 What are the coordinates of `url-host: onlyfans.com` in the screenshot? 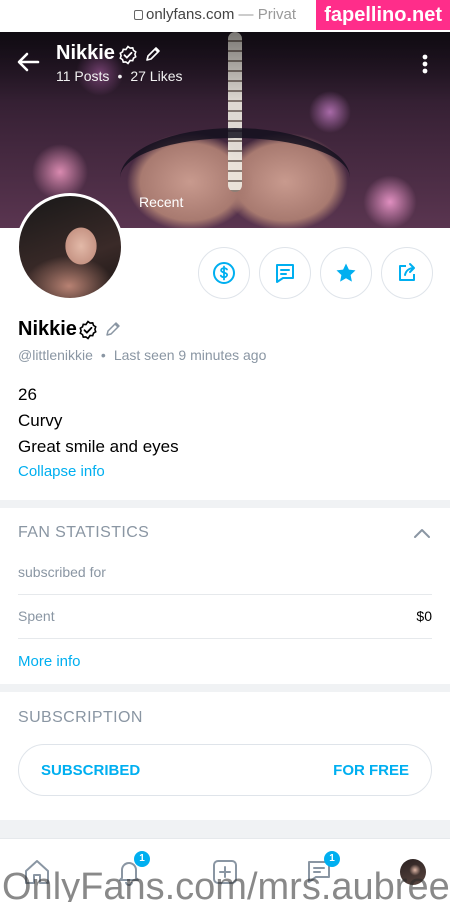 It's located at (190, 14).